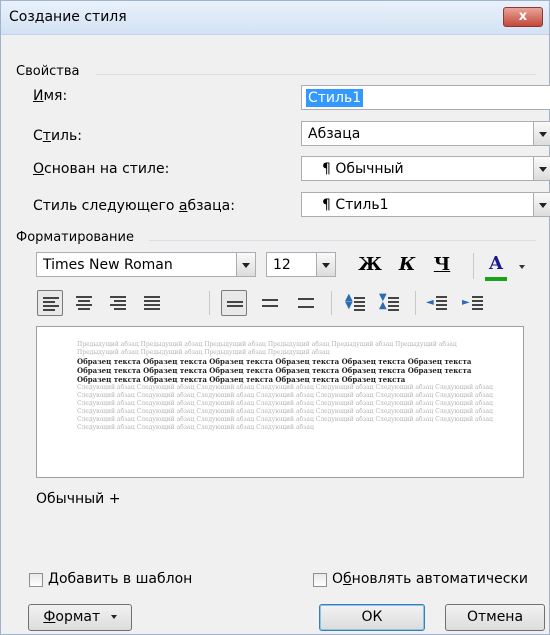 This screenshot has width=550, height=635. I want to click on dialog-title: Создание стиля, so click(68, 17).